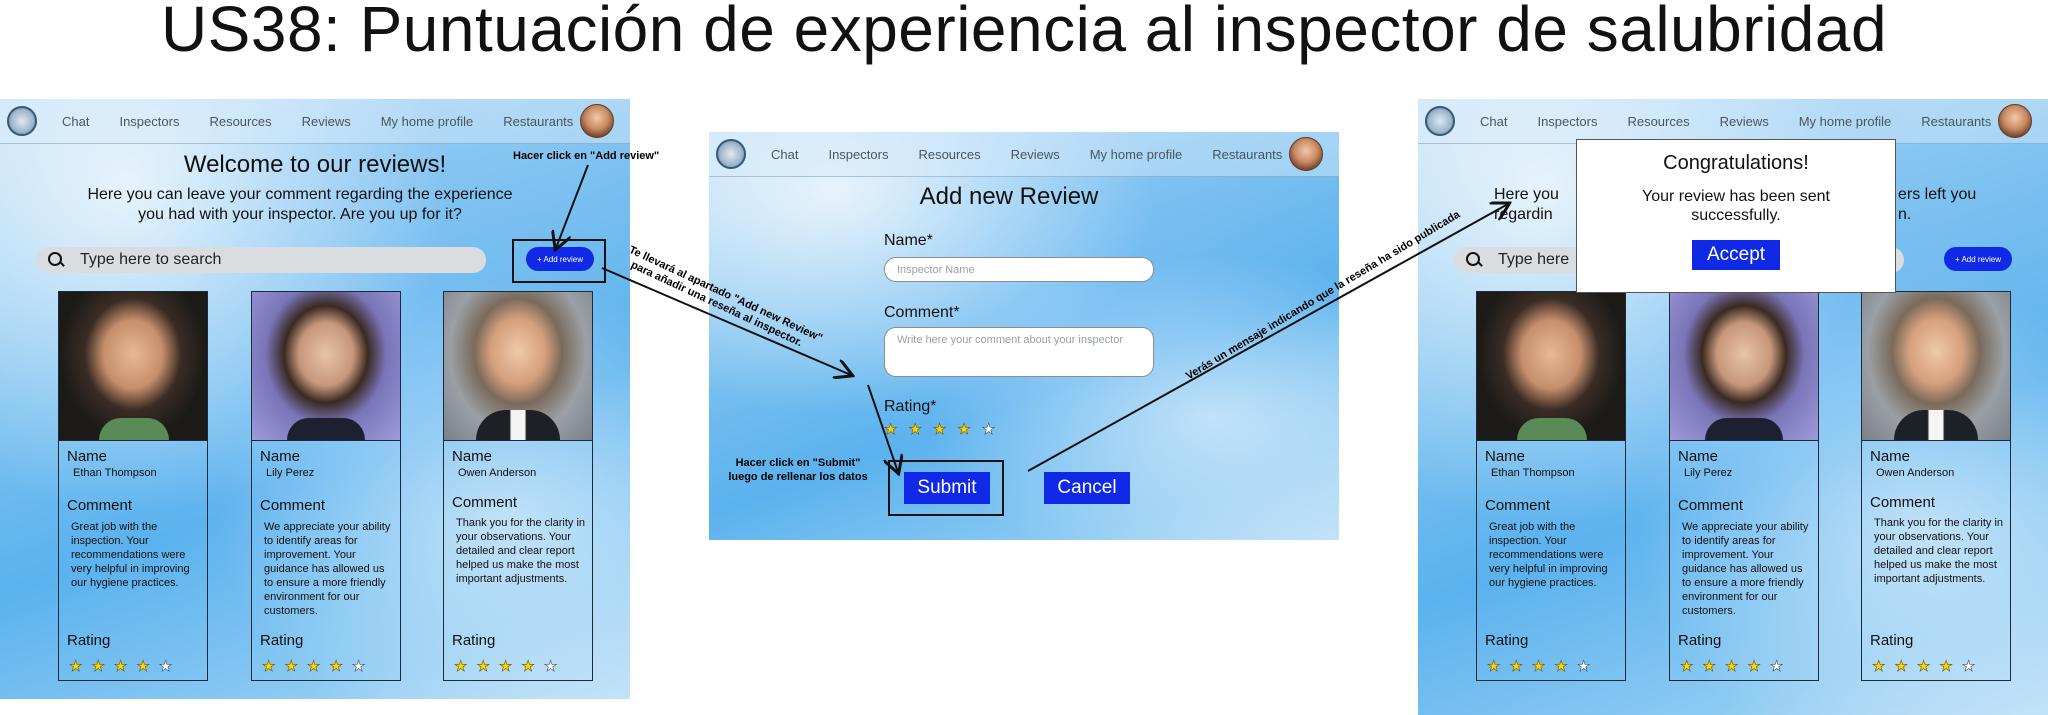 The width and height of the screenshot is (2048, 715). Describe the element at coordinates (726, 321) in the screenshot. I see `arrow-to-form` at that location.